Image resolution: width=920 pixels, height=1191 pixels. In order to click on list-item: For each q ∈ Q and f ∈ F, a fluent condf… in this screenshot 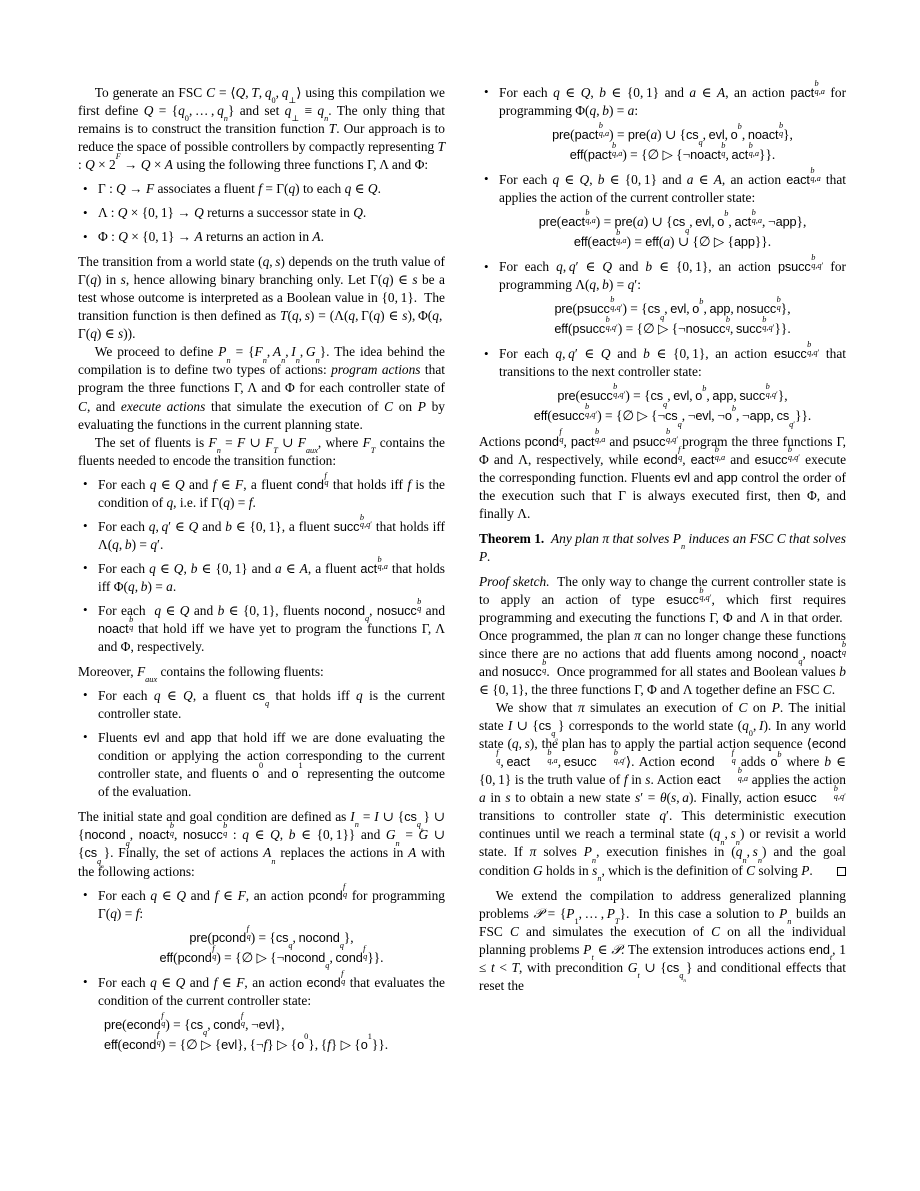, I will do `click(261, 491)`.